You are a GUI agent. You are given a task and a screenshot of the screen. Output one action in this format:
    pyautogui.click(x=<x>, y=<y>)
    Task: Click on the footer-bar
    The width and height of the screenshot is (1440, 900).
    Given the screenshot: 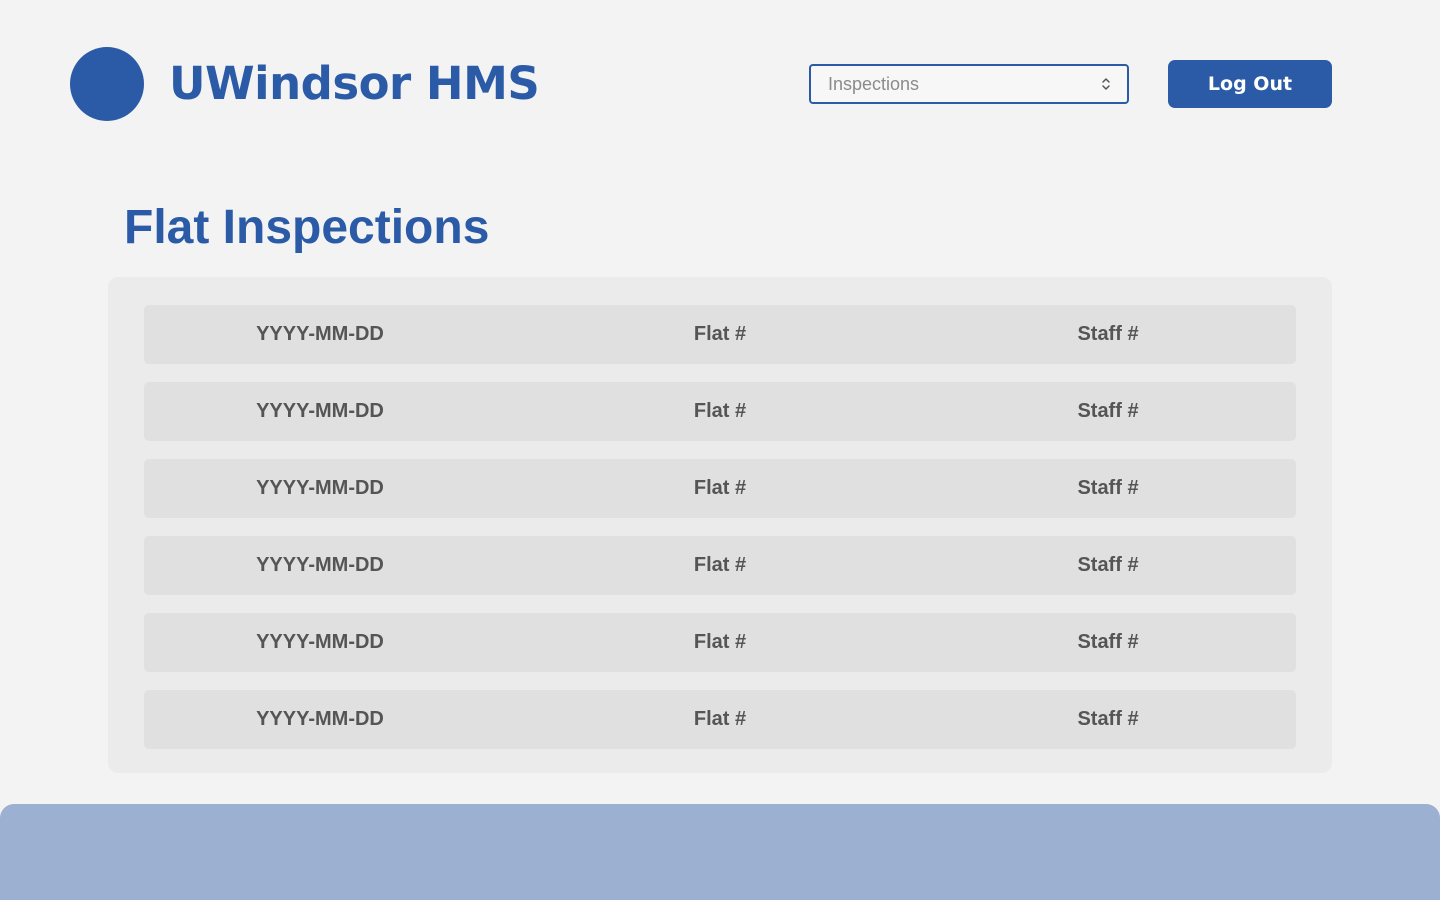 What is the action you would take?
    pyautogui.click(x=720, y=852)
    